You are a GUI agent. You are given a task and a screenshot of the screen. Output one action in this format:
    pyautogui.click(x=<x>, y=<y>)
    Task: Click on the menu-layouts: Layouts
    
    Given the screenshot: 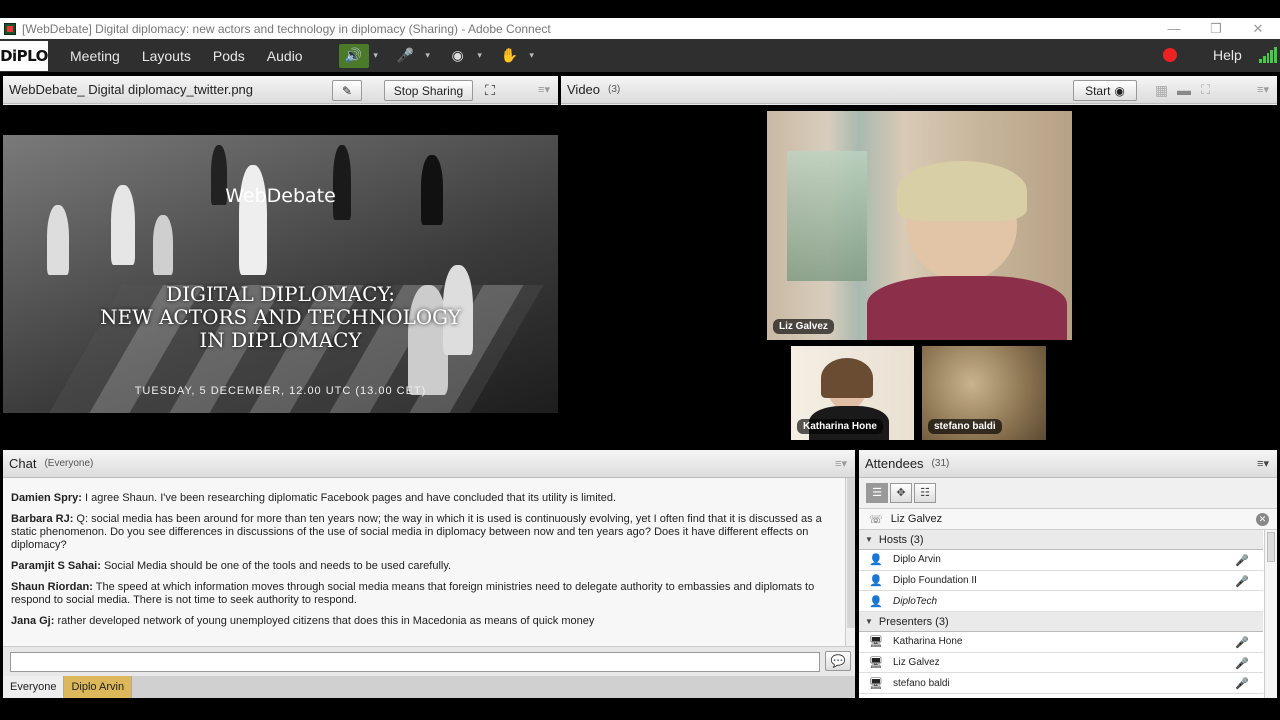 What is the action you would take?
    pyautogui.click(x=166, y=56)
    